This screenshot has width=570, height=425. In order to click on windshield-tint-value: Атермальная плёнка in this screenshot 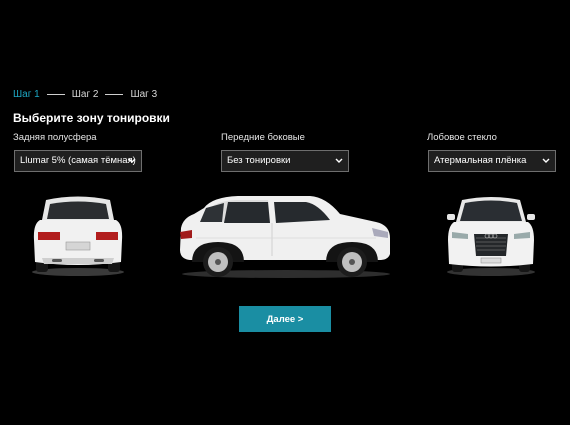, I will do `click(480, 160)`.